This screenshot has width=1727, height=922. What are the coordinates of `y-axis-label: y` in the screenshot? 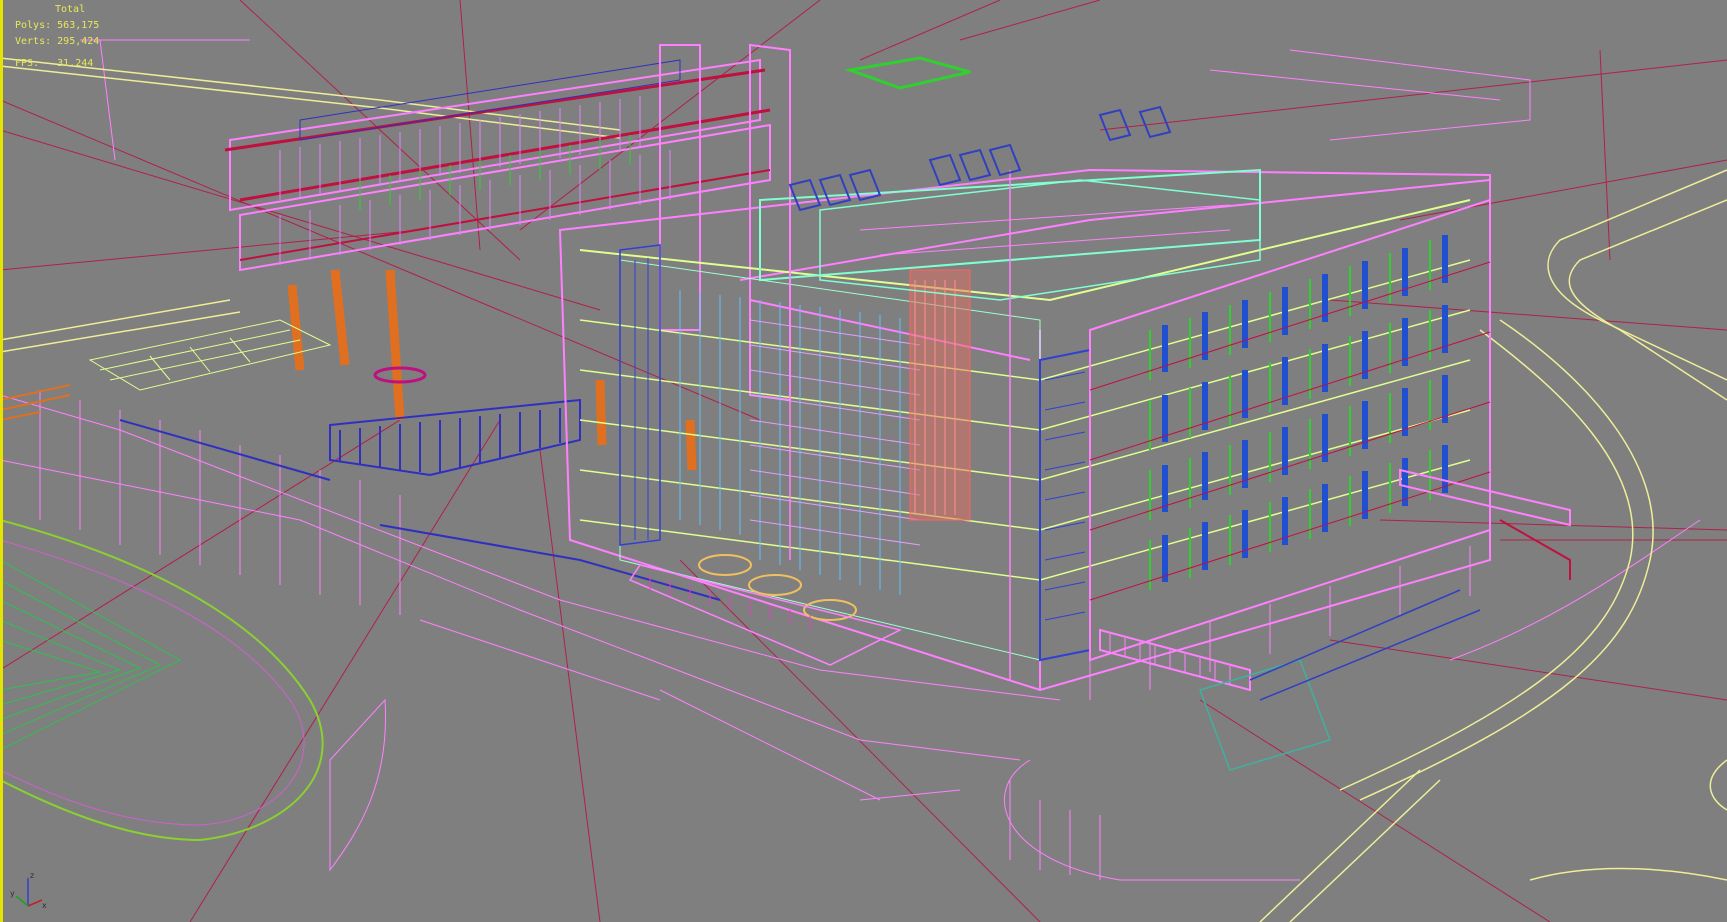 It's located at (12, 893).